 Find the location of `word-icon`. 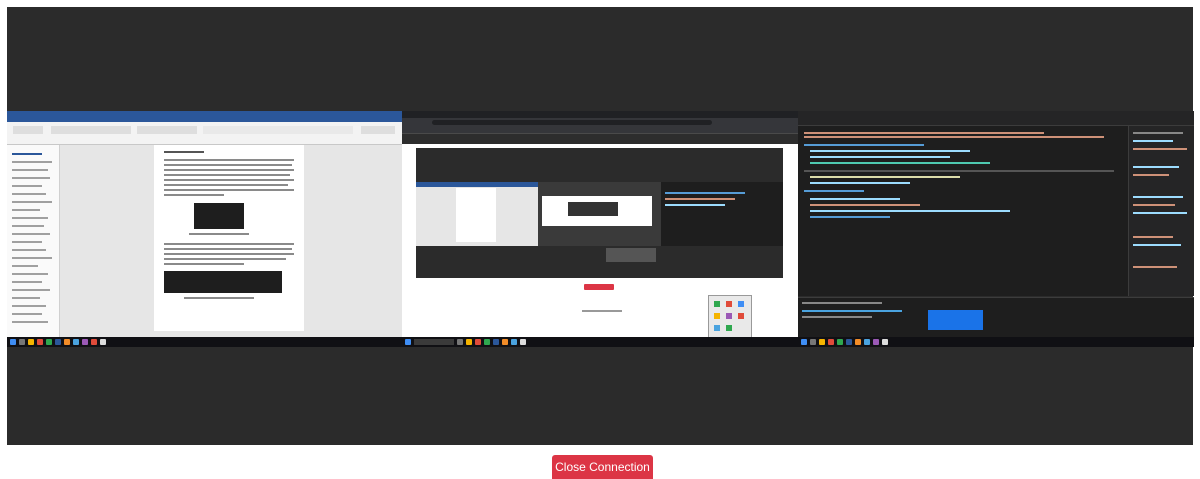

word-icon is located at coordinates (58, 342).